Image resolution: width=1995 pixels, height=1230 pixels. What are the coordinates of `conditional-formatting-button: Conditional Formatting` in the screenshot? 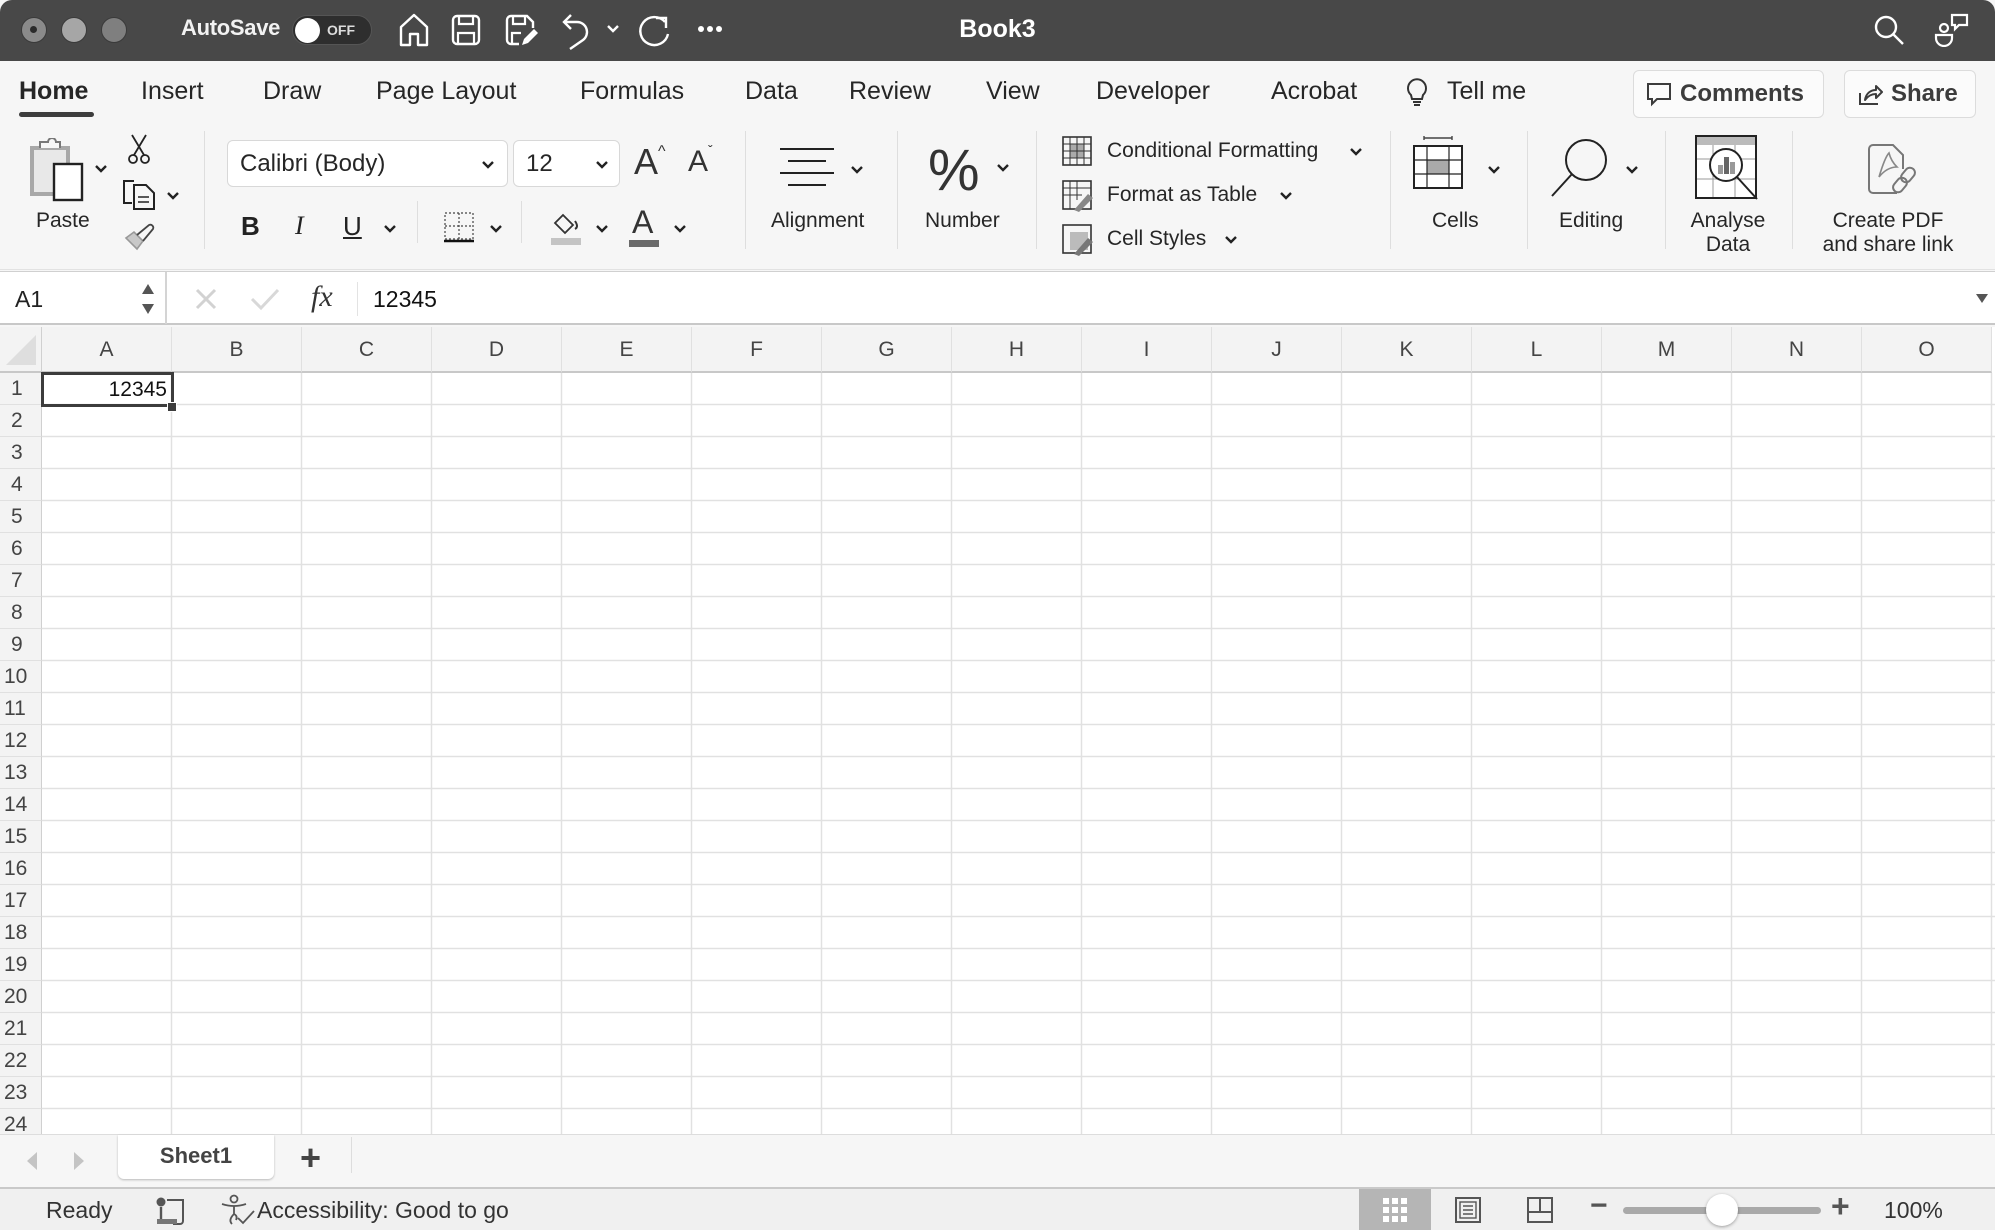 It's located at (1212, 151).